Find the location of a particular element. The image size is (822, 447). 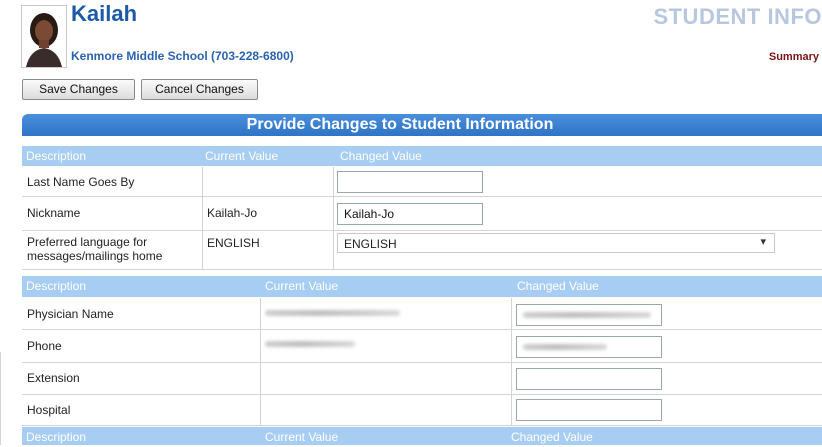

extension-field is located at coordinates (589, 379).